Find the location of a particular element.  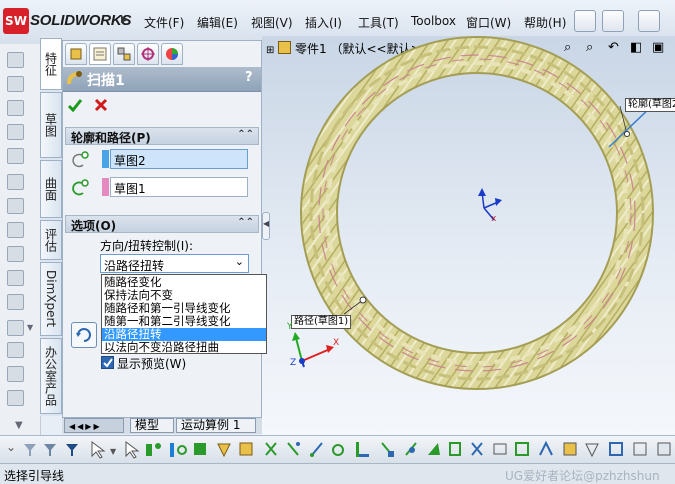

rib-icon is located at coordinates (15, 374).